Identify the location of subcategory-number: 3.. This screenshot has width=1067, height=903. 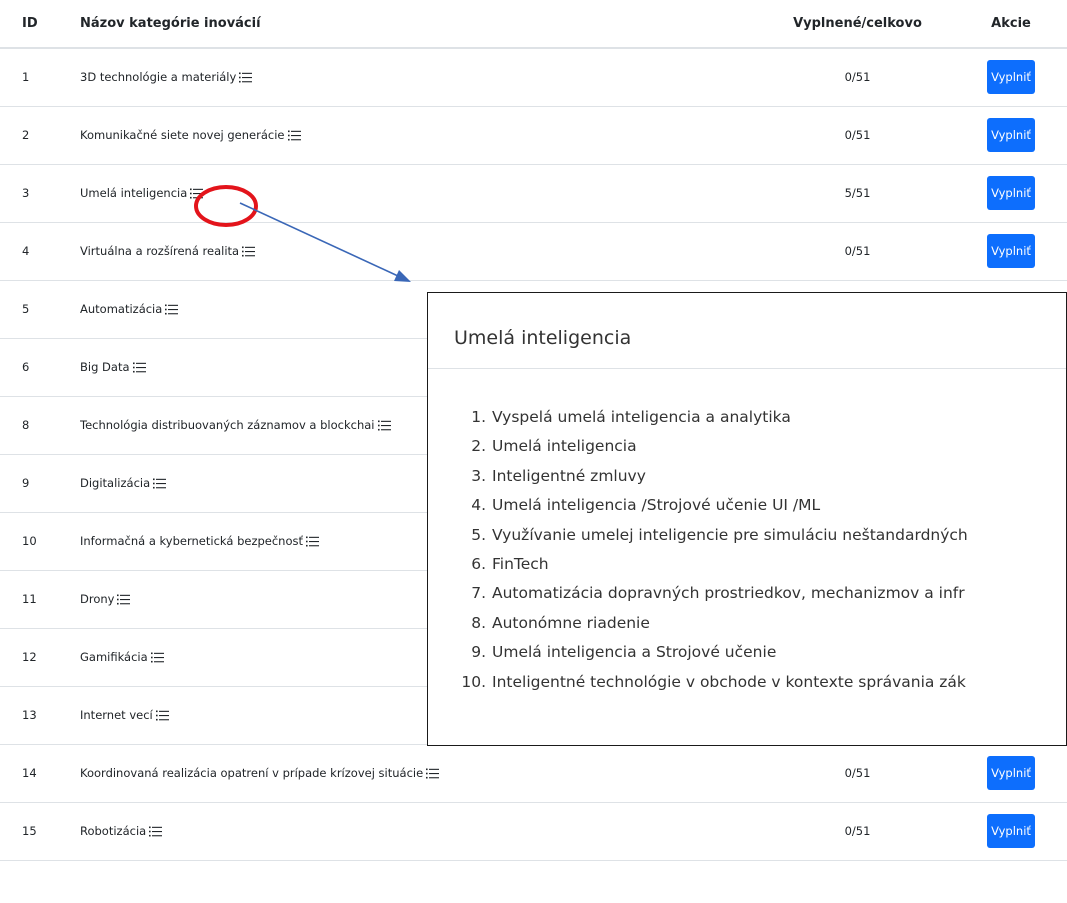
(478, 475).